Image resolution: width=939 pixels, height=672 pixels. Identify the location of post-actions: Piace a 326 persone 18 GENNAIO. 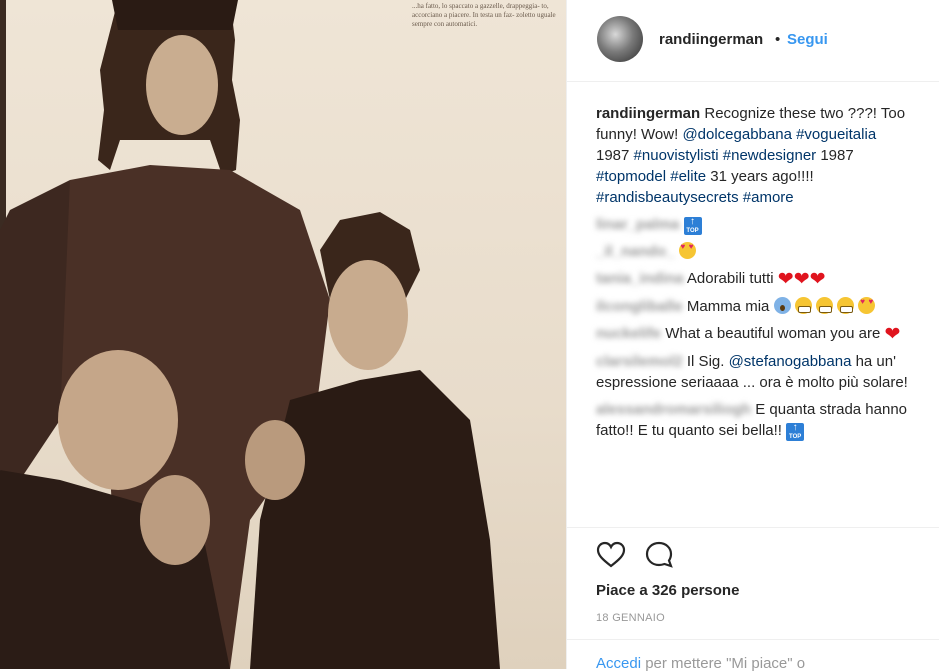
(753, 575).